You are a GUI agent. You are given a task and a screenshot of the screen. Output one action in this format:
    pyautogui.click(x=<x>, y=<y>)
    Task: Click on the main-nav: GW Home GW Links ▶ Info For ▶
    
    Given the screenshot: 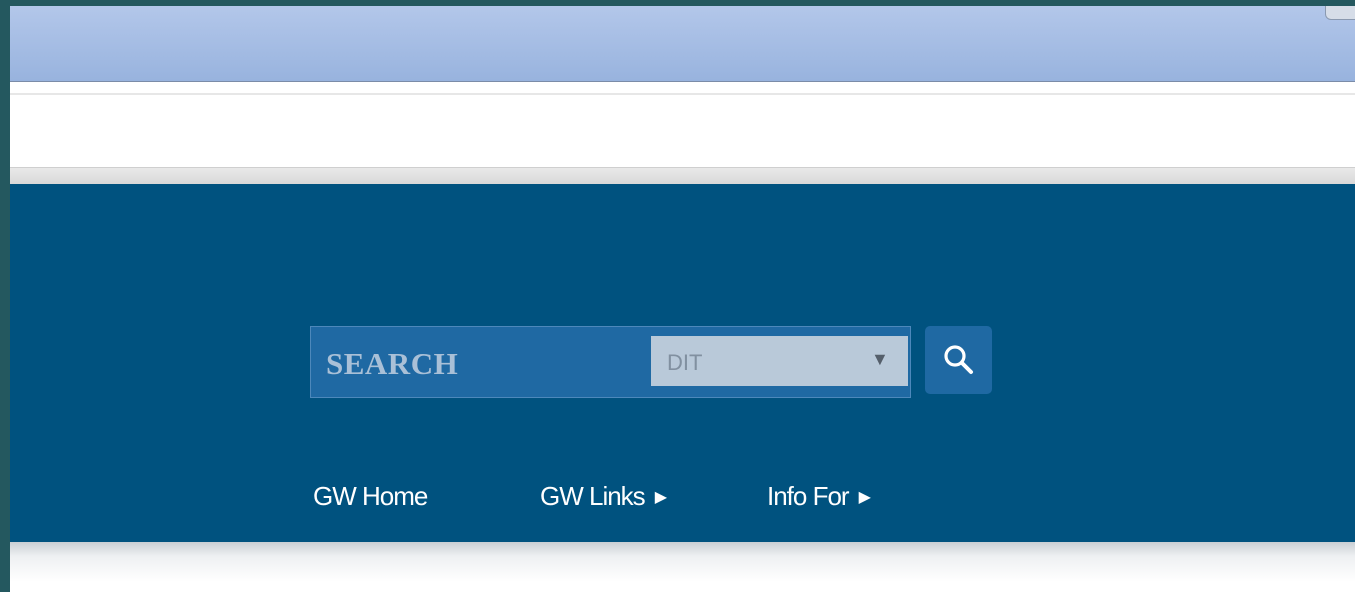 What is the action you would take?
    pyautogui.click(x=682, y=495)
    